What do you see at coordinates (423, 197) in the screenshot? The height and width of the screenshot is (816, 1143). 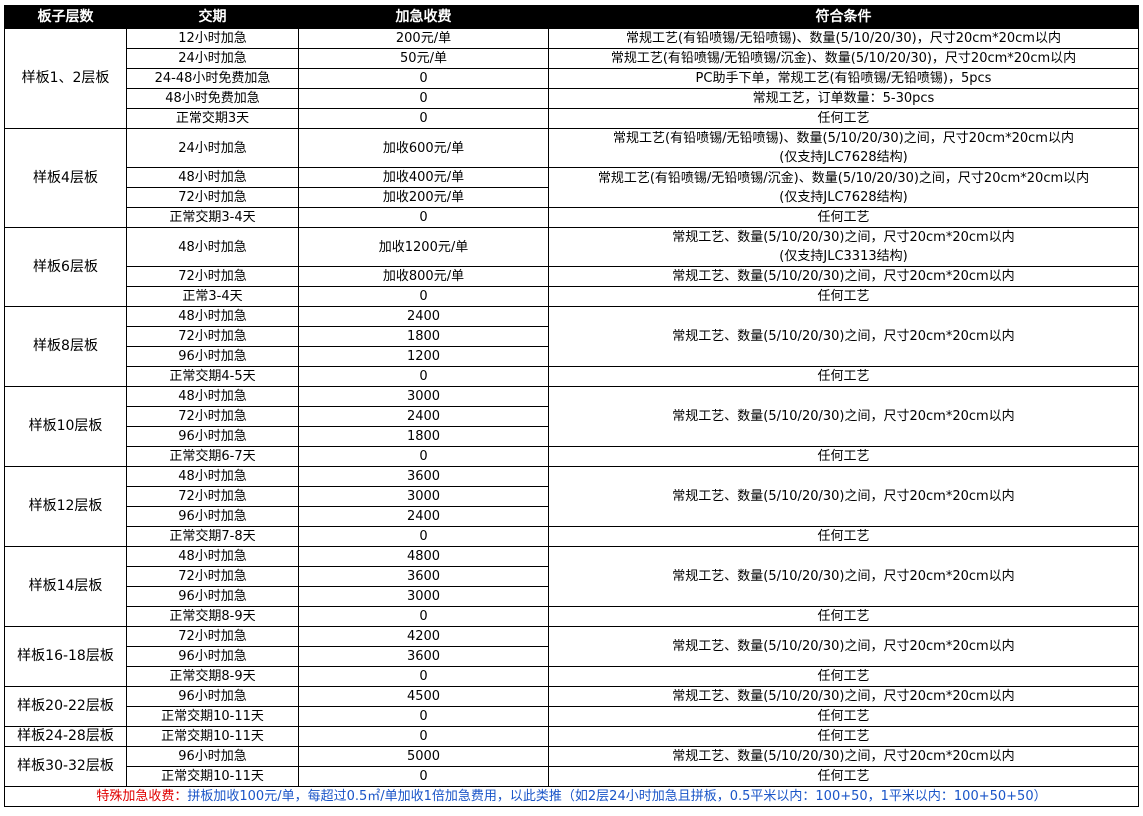 I see `fee-cell: 加收200元/单` at bounding box center [423, 197].